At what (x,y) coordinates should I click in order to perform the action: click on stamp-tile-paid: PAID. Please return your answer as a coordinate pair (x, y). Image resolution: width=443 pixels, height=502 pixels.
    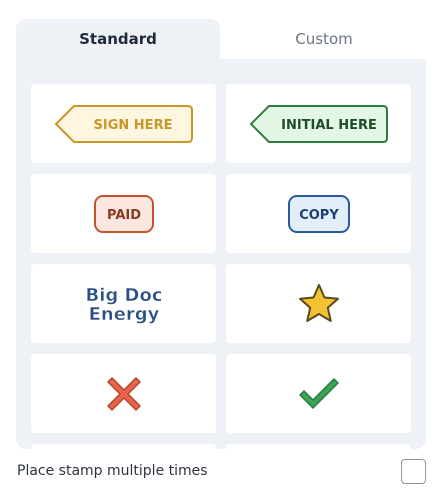
    Looking at the image, I should click on (123, 213).